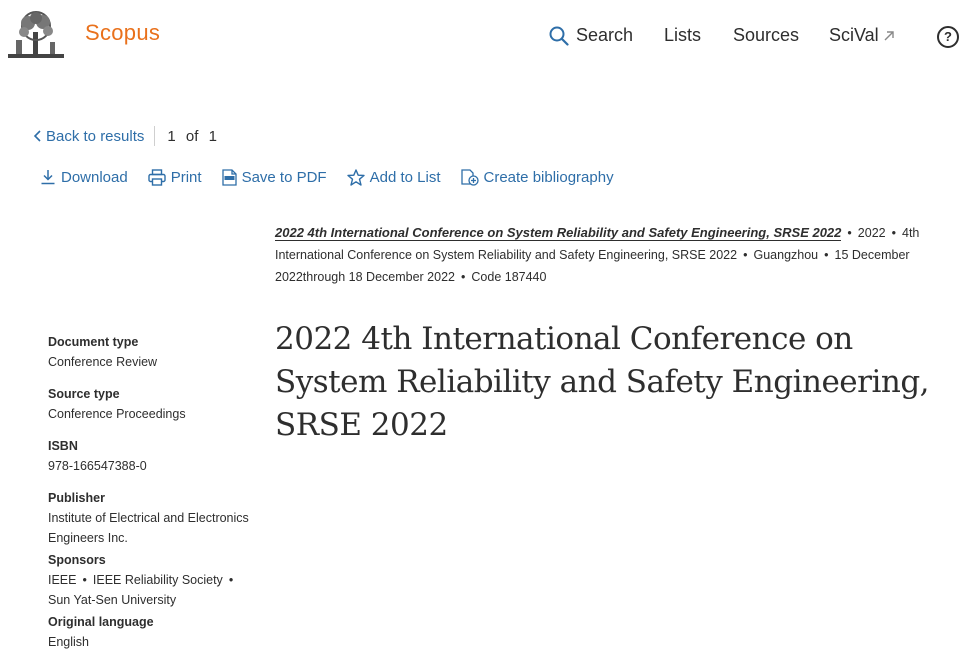  I want to click on nav-lists: Lists, so click(682, 35).